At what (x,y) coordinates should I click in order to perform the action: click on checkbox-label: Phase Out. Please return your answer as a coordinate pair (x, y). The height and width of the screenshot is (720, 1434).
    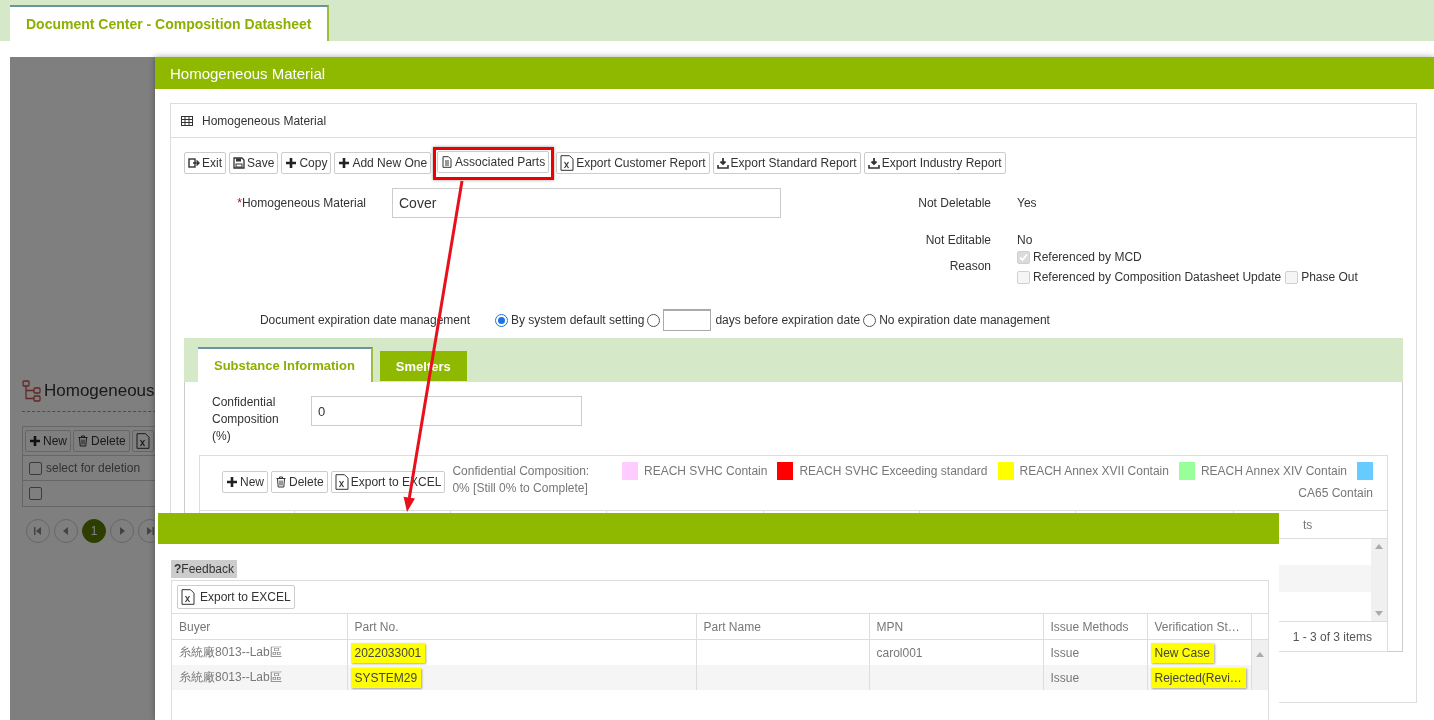
    Looking at the image, I should click on (1329, 277).